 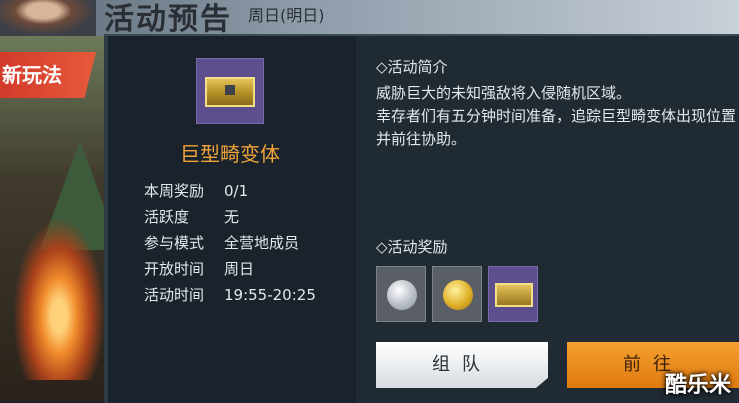 I want to click on info-row-activity: 活跃度 无, so click(x=191, y=216).